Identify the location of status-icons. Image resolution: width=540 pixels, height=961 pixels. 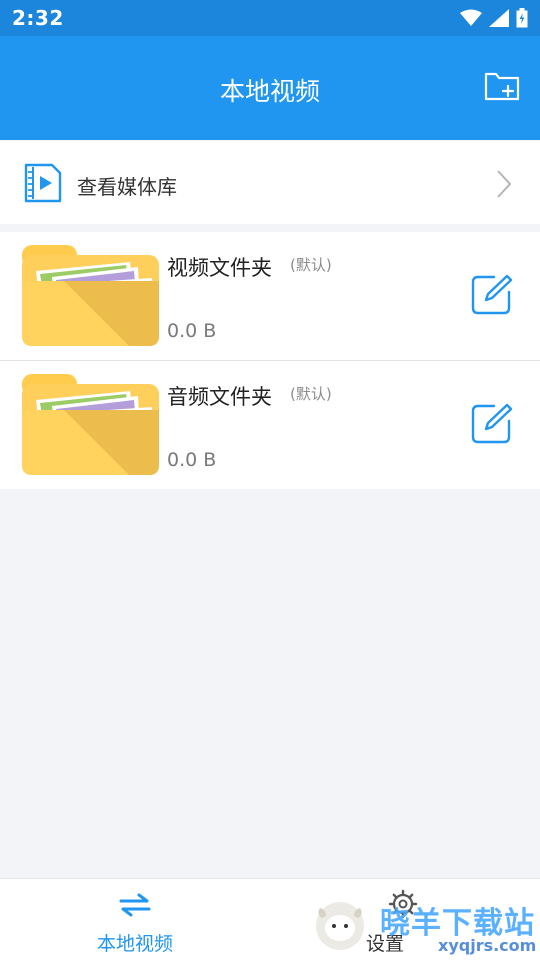
(494, 18).